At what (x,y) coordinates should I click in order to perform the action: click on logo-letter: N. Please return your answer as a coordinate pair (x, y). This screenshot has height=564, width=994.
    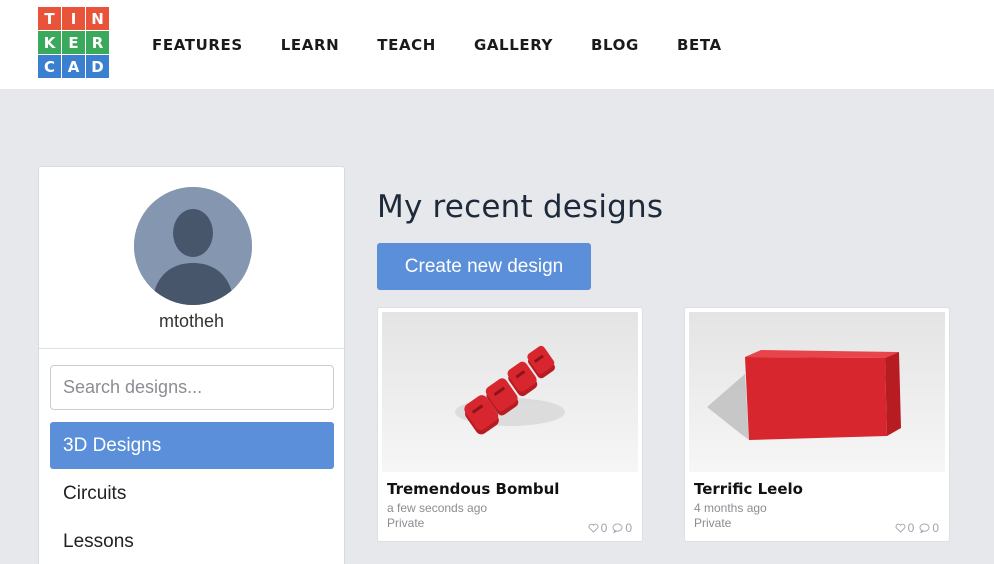
    Looking at the image, I should click on (97, 18).